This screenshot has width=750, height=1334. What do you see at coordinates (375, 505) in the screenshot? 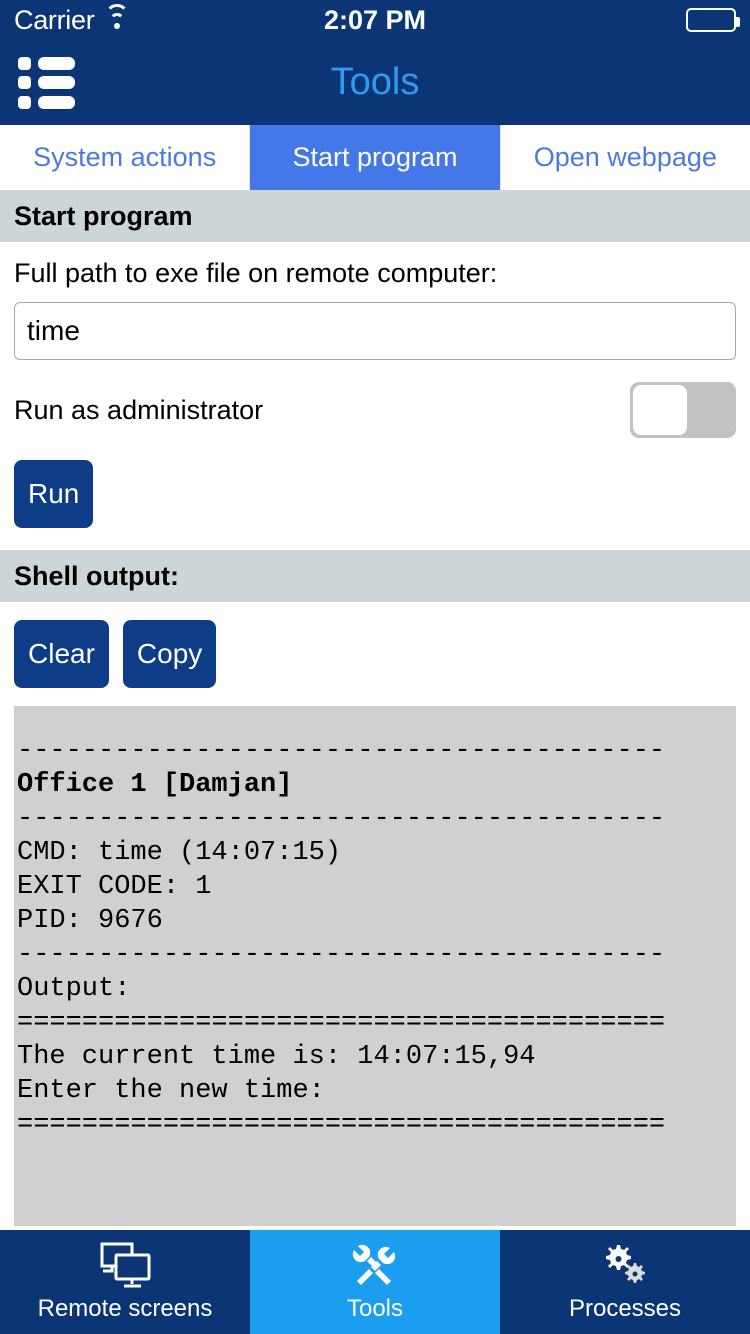
I see `run-button-row: Run` at bounding box center [375, 505].